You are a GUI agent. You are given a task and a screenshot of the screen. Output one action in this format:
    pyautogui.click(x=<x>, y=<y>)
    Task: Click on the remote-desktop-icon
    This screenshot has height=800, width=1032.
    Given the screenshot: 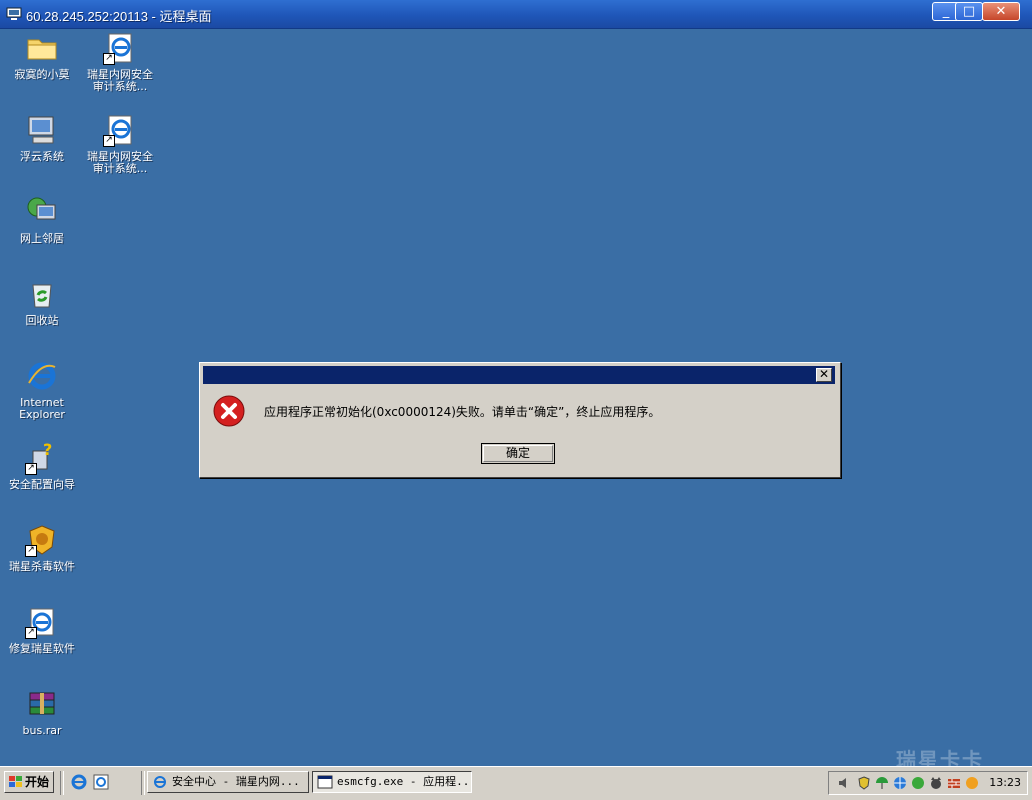 What is the action you would take?
    pyautogui.click(x=14, y=13)
    